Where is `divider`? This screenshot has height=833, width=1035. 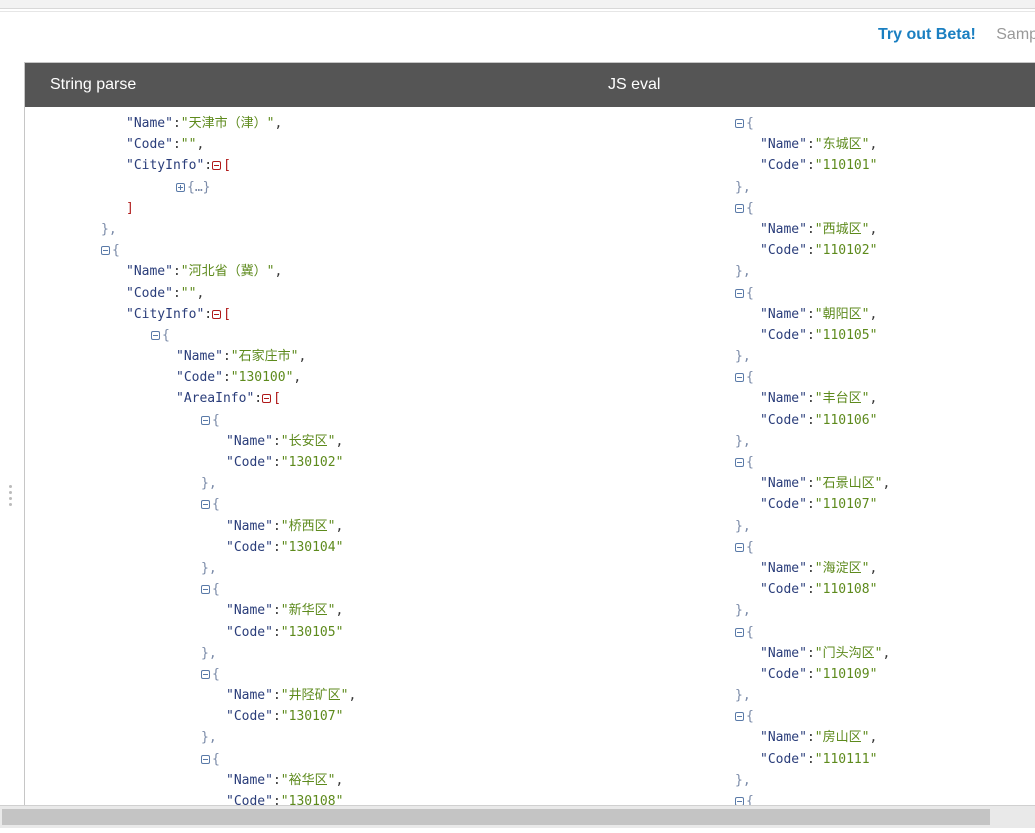
divider is located at coordinates (517, 11).